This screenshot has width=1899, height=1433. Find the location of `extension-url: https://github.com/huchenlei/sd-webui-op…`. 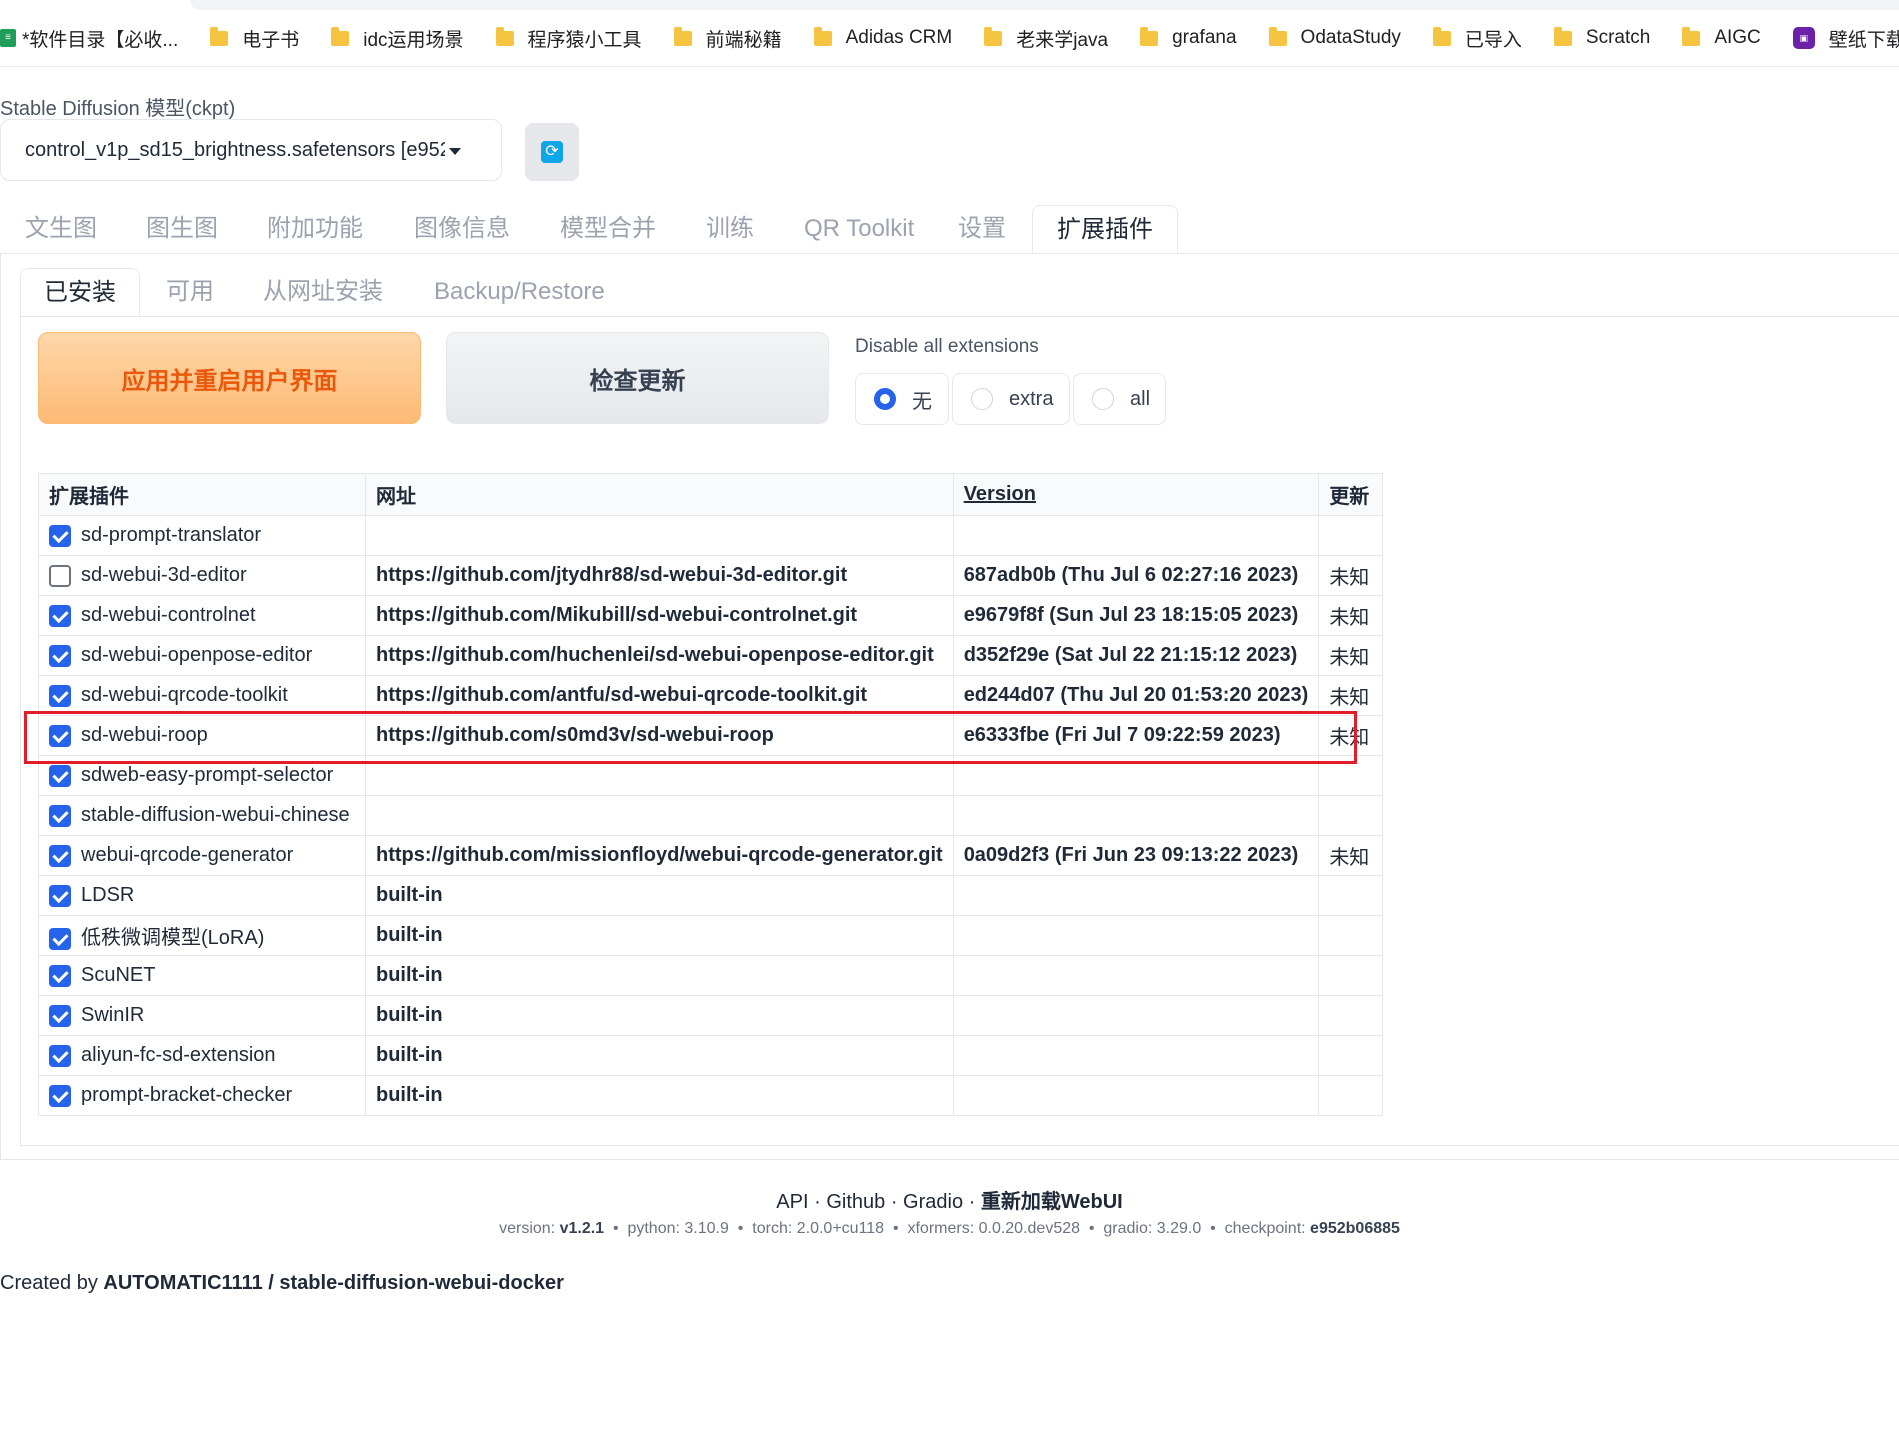

extension-url: https://github.com/huchenlei/sd-webui-op… is located at coordinates (659, 655).